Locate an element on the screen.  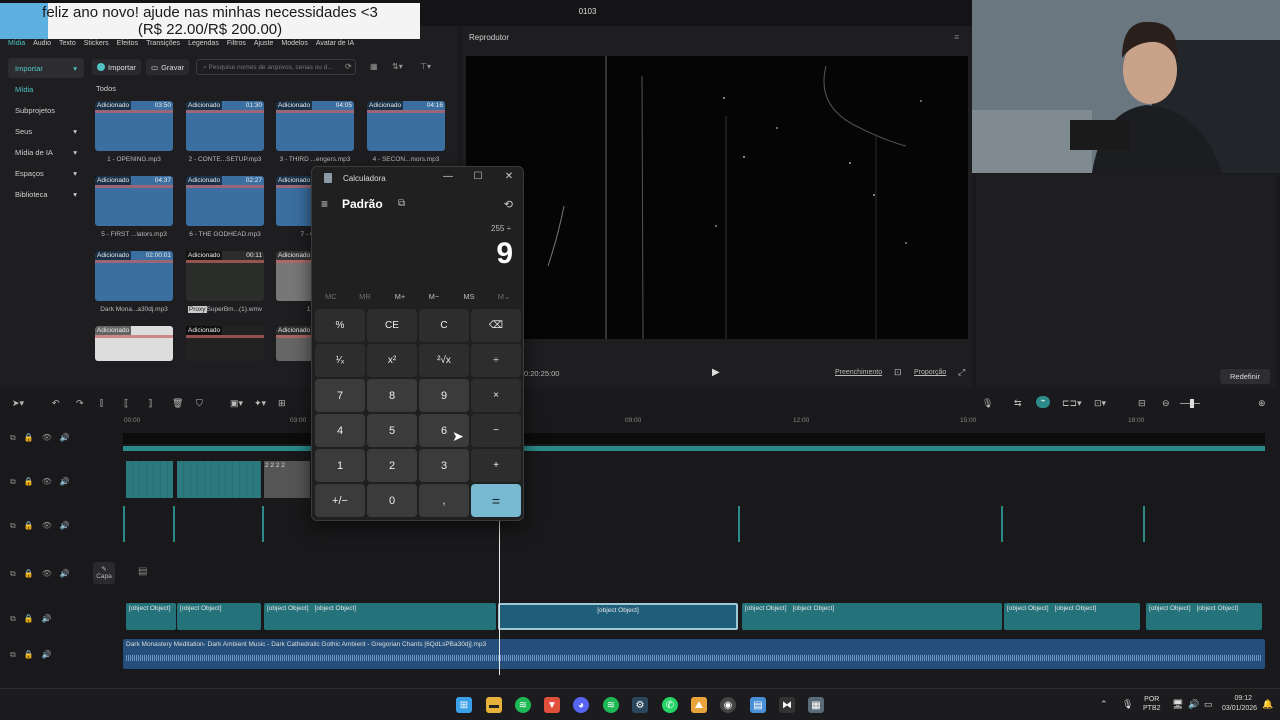
brave-icon: ▼ is located at coordinates (552, 705).